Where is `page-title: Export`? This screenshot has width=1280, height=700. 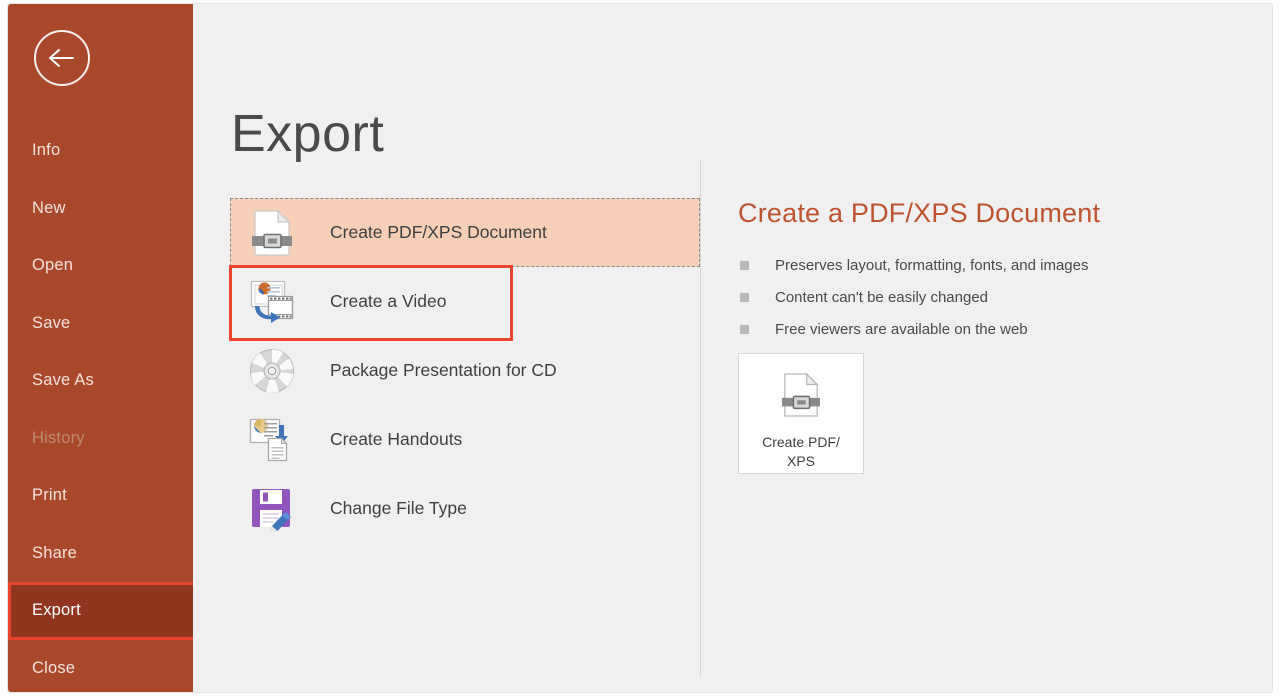
page-title: Export is located at coordinates (308, 134).